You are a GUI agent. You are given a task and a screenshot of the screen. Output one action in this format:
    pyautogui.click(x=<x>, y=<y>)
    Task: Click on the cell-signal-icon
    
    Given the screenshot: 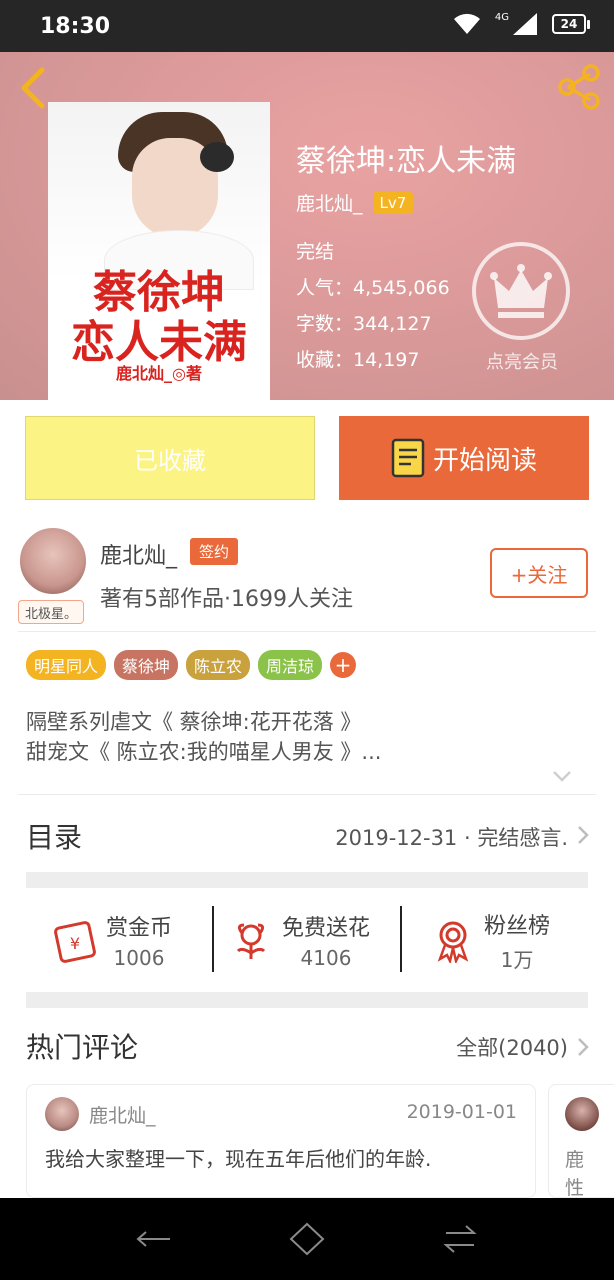 What is the action you would take?
    pyautogui.click(x=525, y=24)
    